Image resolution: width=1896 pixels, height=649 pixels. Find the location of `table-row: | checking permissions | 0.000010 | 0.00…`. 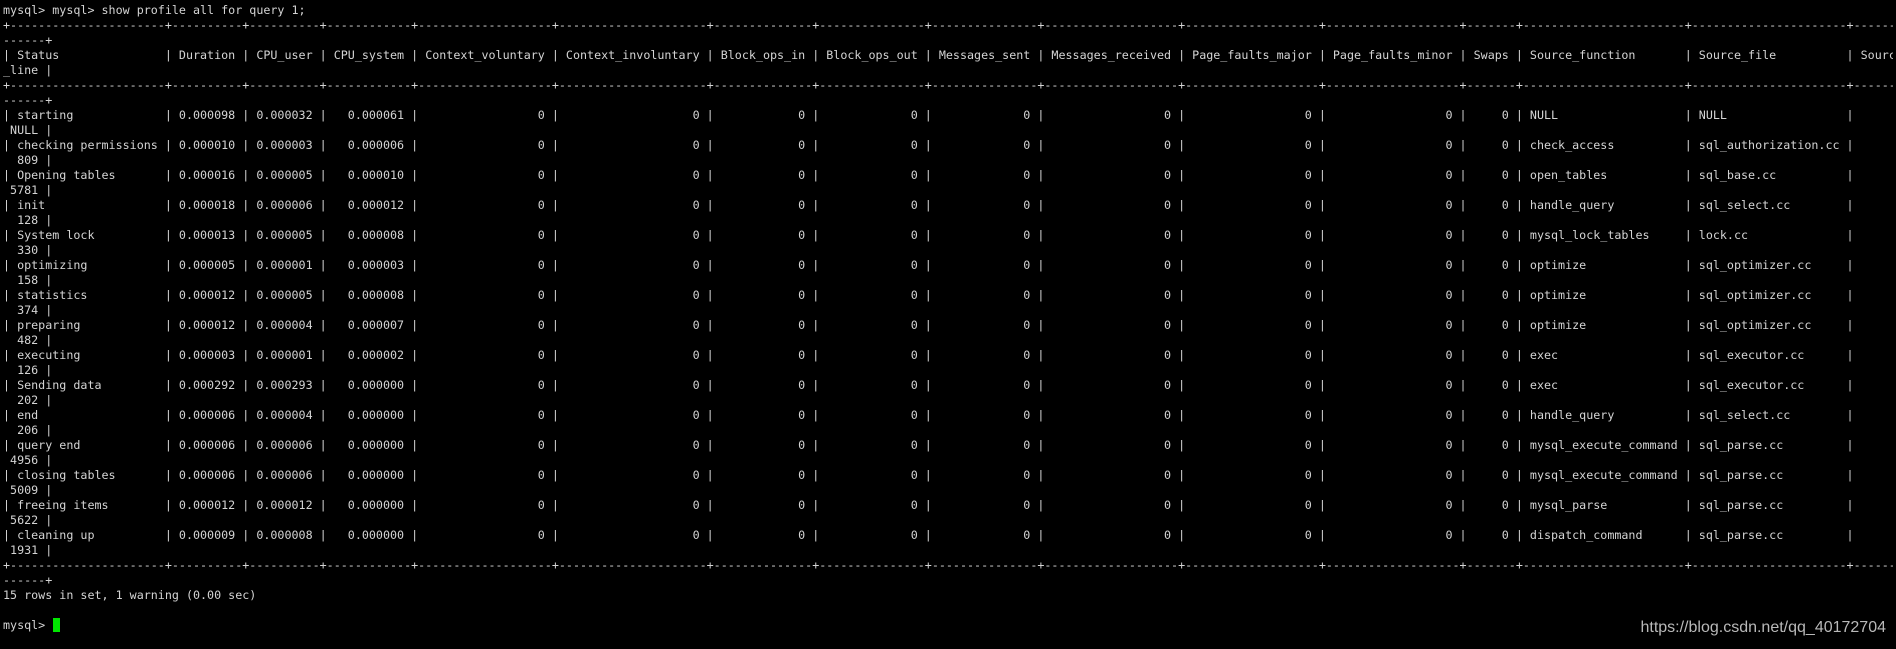

table-row: | checking permissions | 0.000010 | 0.00… is located at coordinates (928, 145).